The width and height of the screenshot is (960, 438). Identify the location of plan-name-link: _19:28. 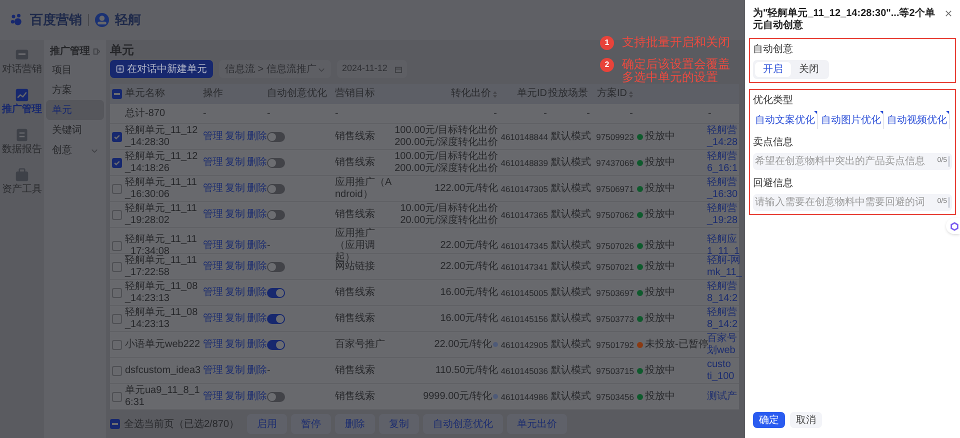
(723, 220).